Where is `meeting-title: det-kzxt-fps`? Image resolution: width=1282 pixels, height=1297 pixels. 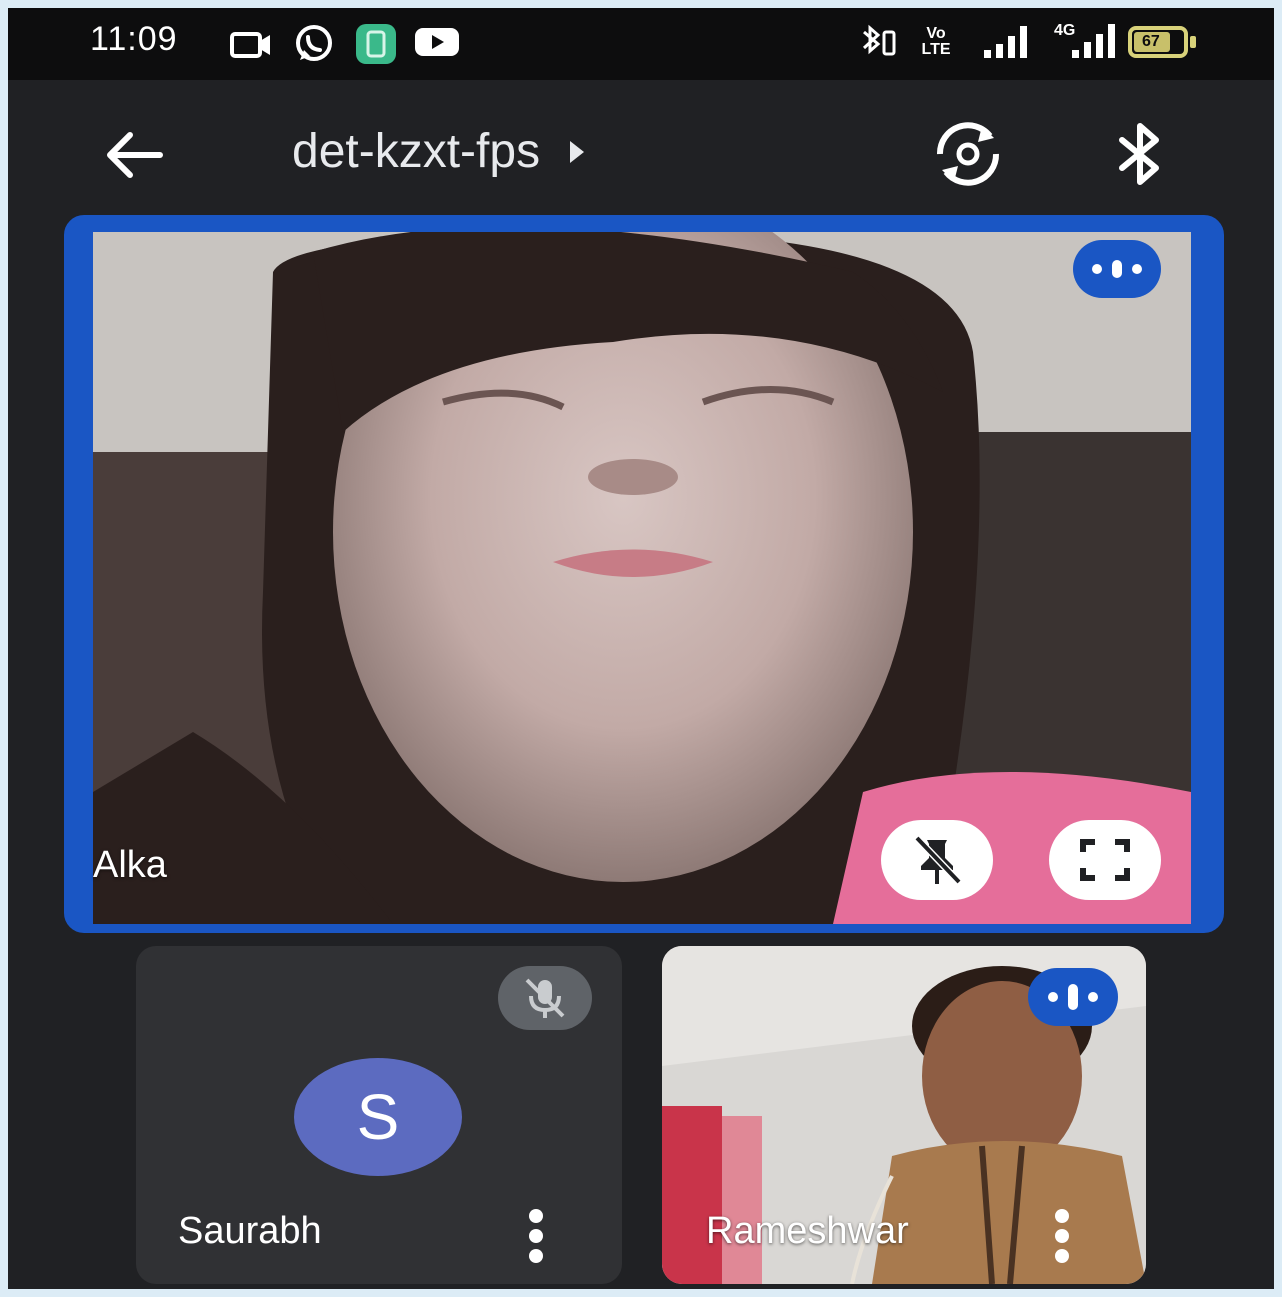
meeting-title: det-kzxt-fps is located at coordinates (438, 152).